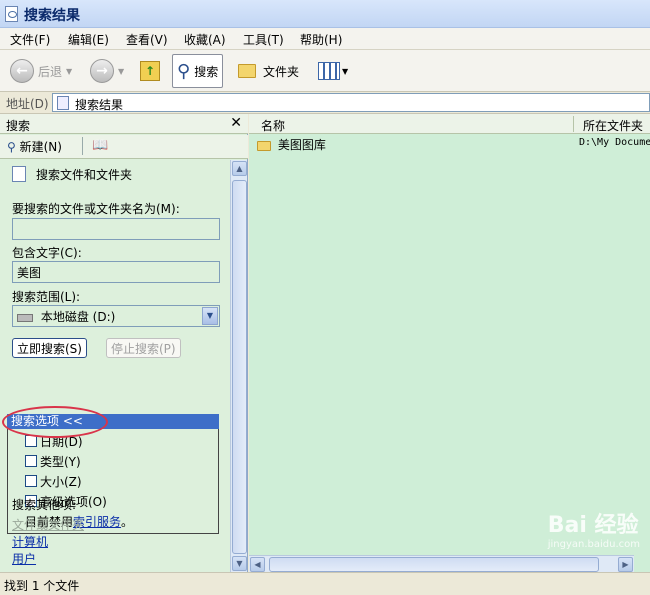 This screenshot has width=650, height=595. What do you see at coordinates (30, 39) in the screenshot?
I see `menu-file: 文件(F)` at bounding box center [30, 39].